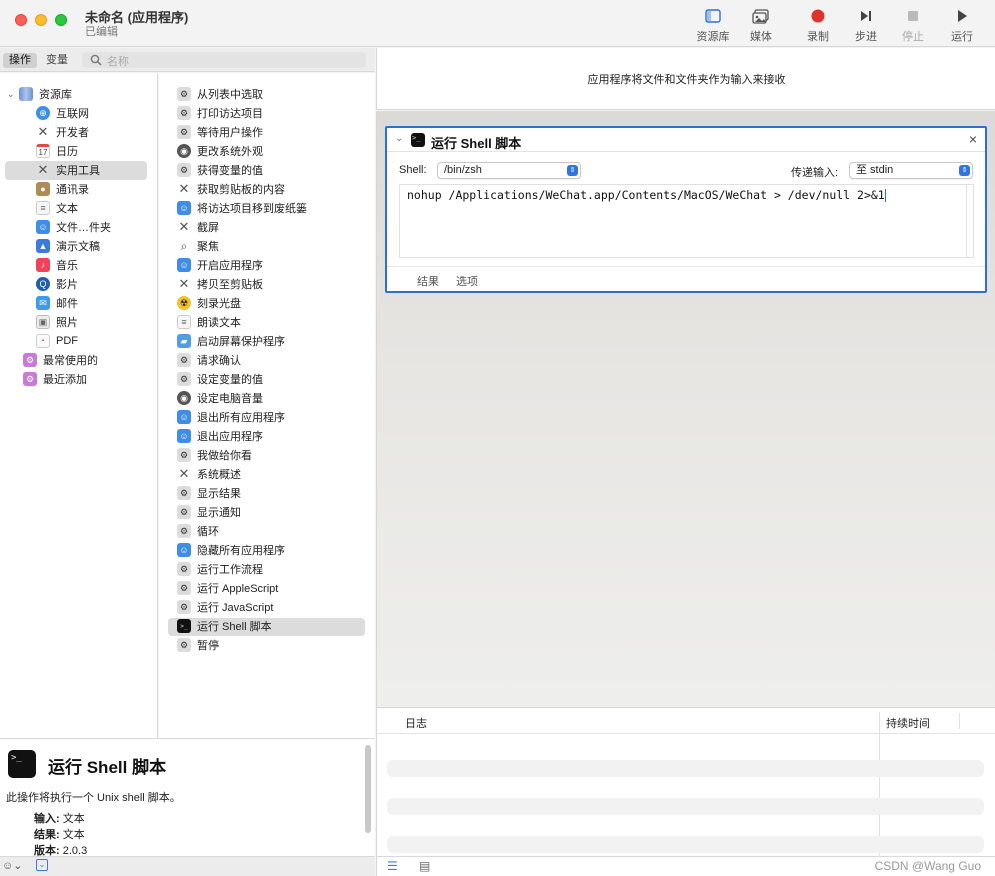 The height and width of the screenshot is (876, 995). I want to click on action-item: ≡ 朗读文本, so click(209, 322).